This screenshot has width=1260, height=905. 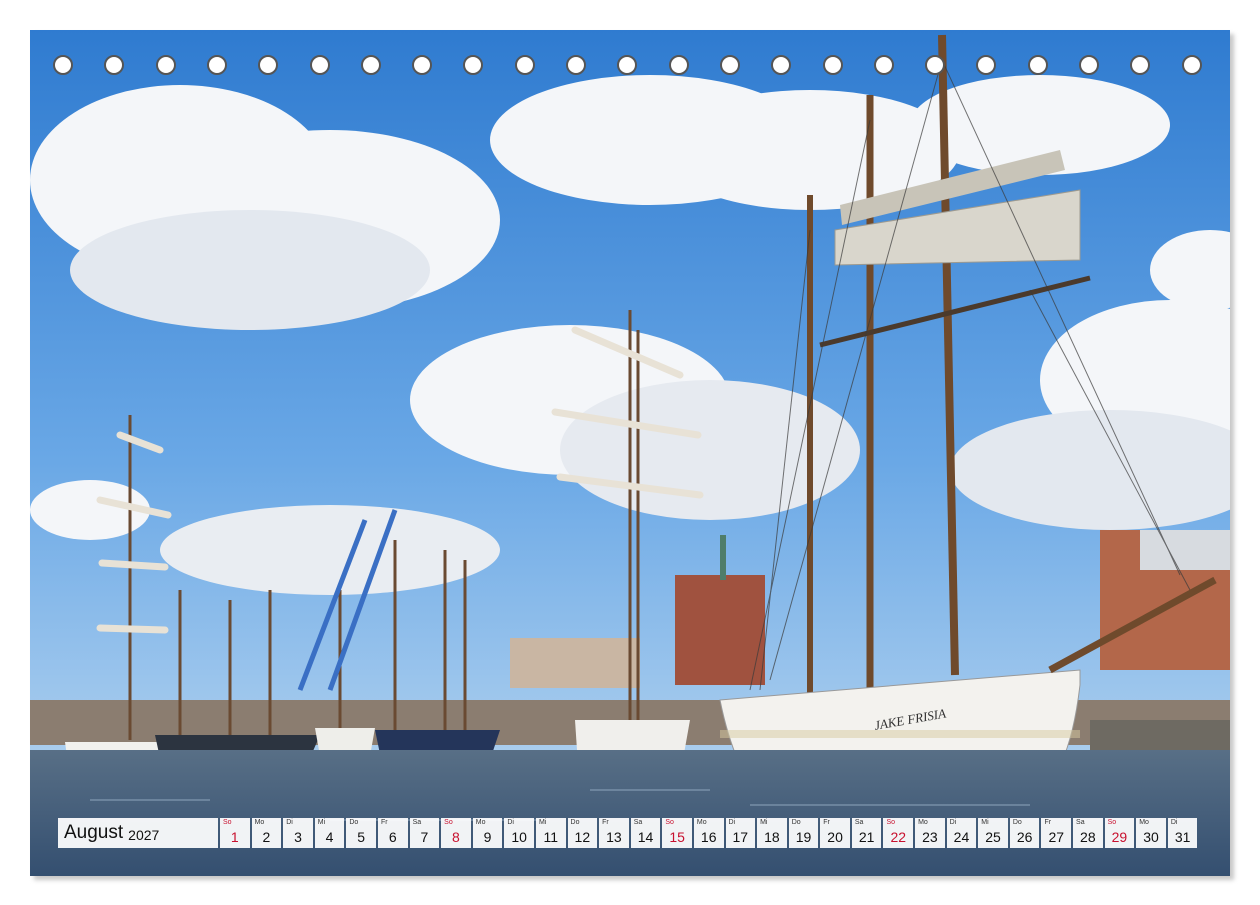 I want to click on day-cell: Di 10, so click(x=519, y=833).